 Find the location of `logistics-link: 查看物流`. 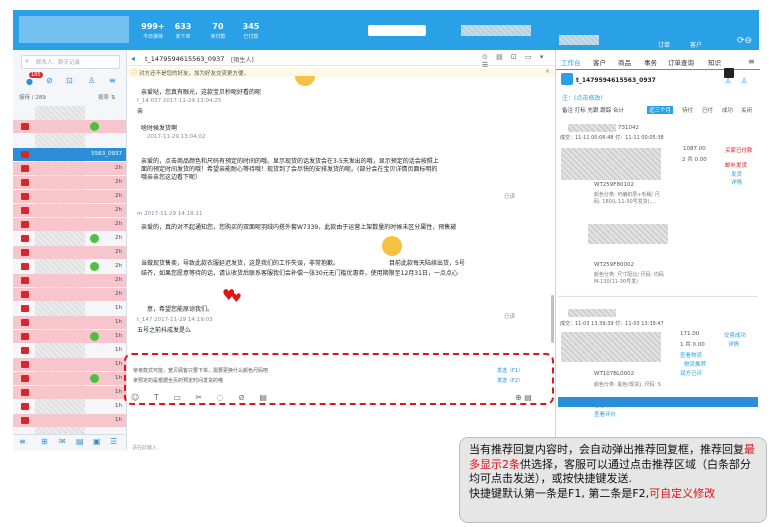

logistics-link: 查看物流 is located at coordinates (691, 355).